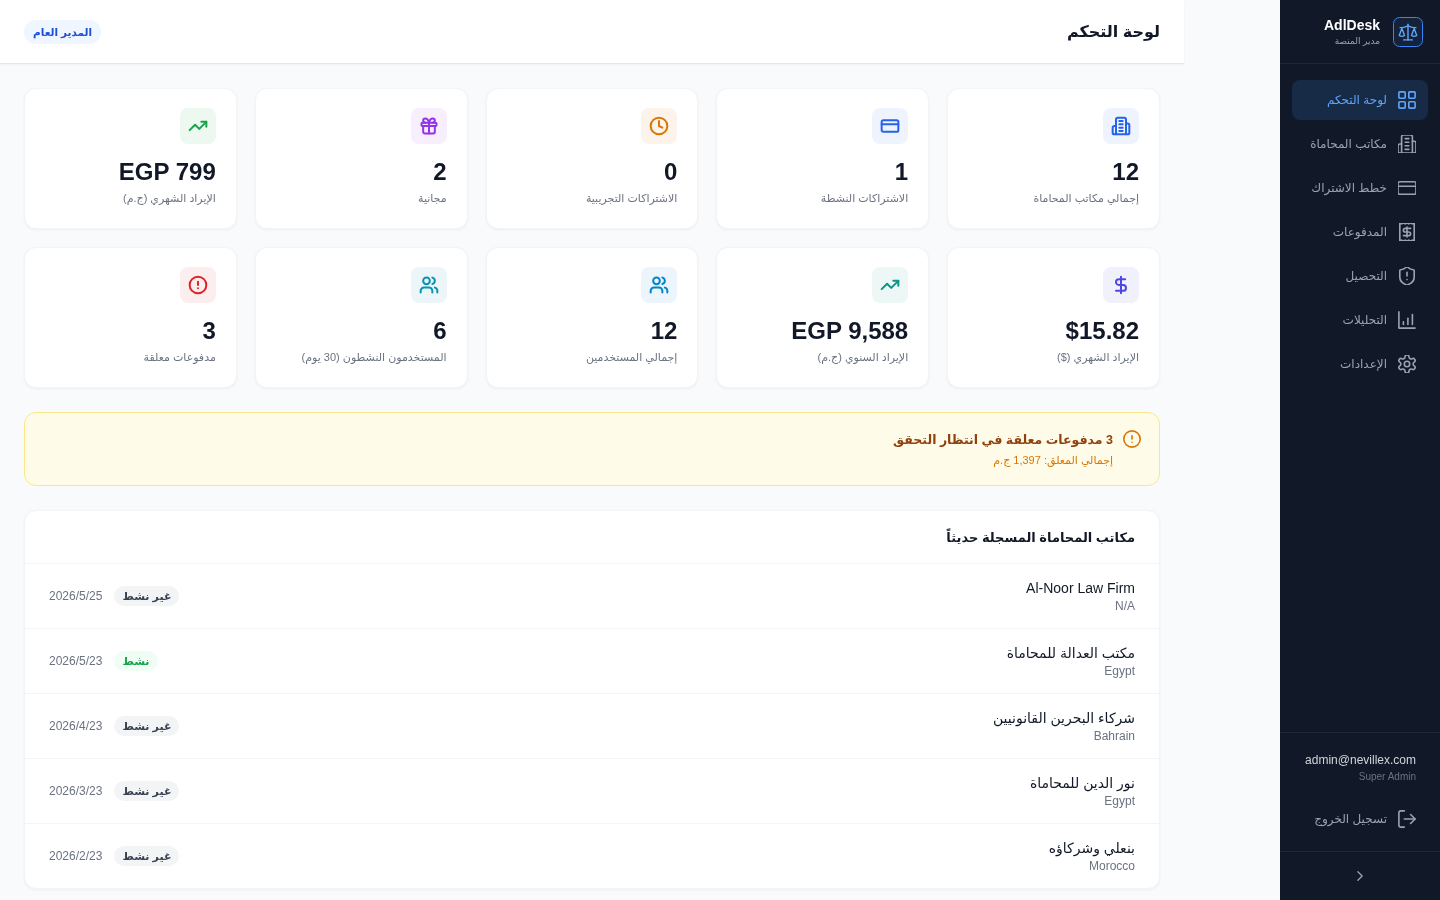  I want to click on gear-icon, so click(1407, 364).